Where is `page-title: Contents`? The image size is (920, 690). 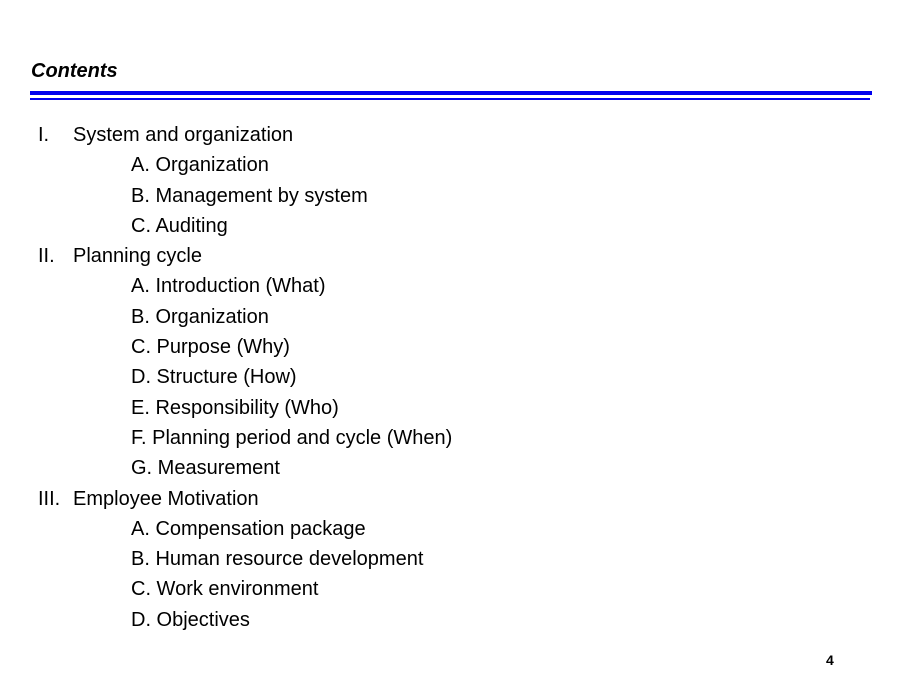 page-title: Contents is located at coordinates (74, 71).